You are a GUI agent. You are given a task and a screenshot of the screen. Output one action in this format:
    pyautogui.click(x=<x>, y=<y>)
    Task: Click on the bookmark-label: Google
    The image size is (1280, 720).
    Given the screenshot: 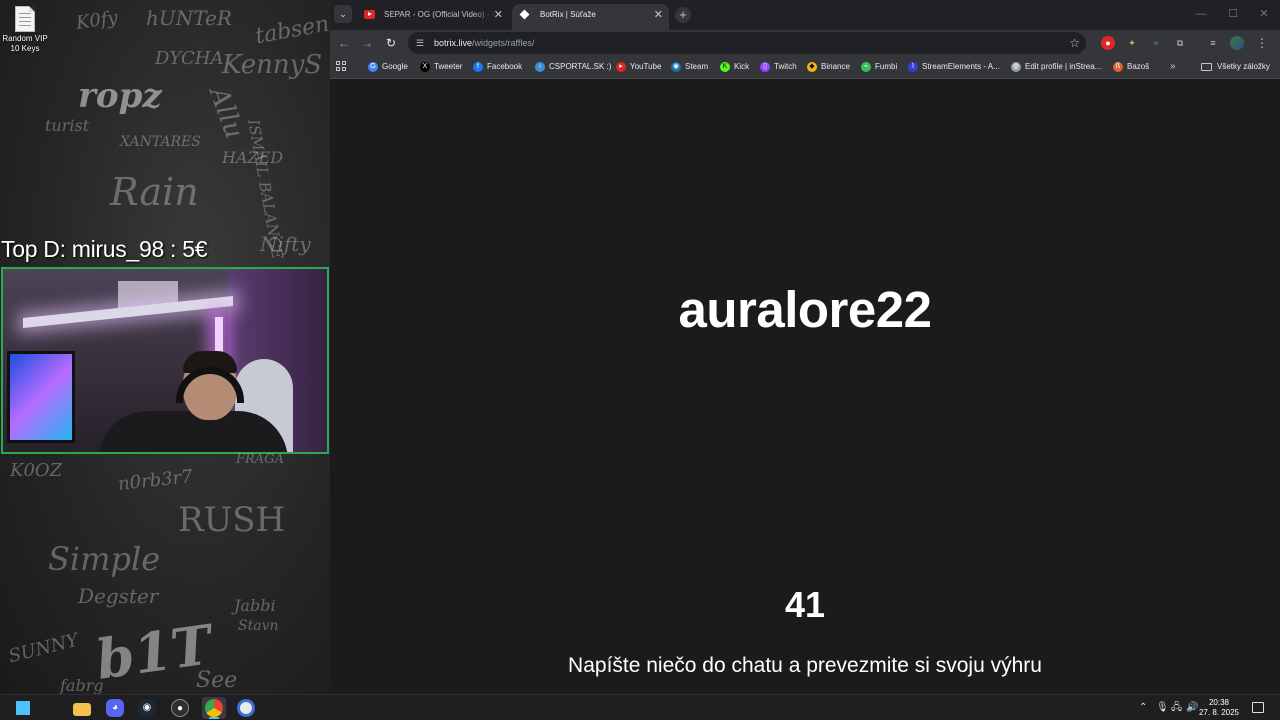 What is the action you would take?
    pyautogui.click(x=395, y=66)
    